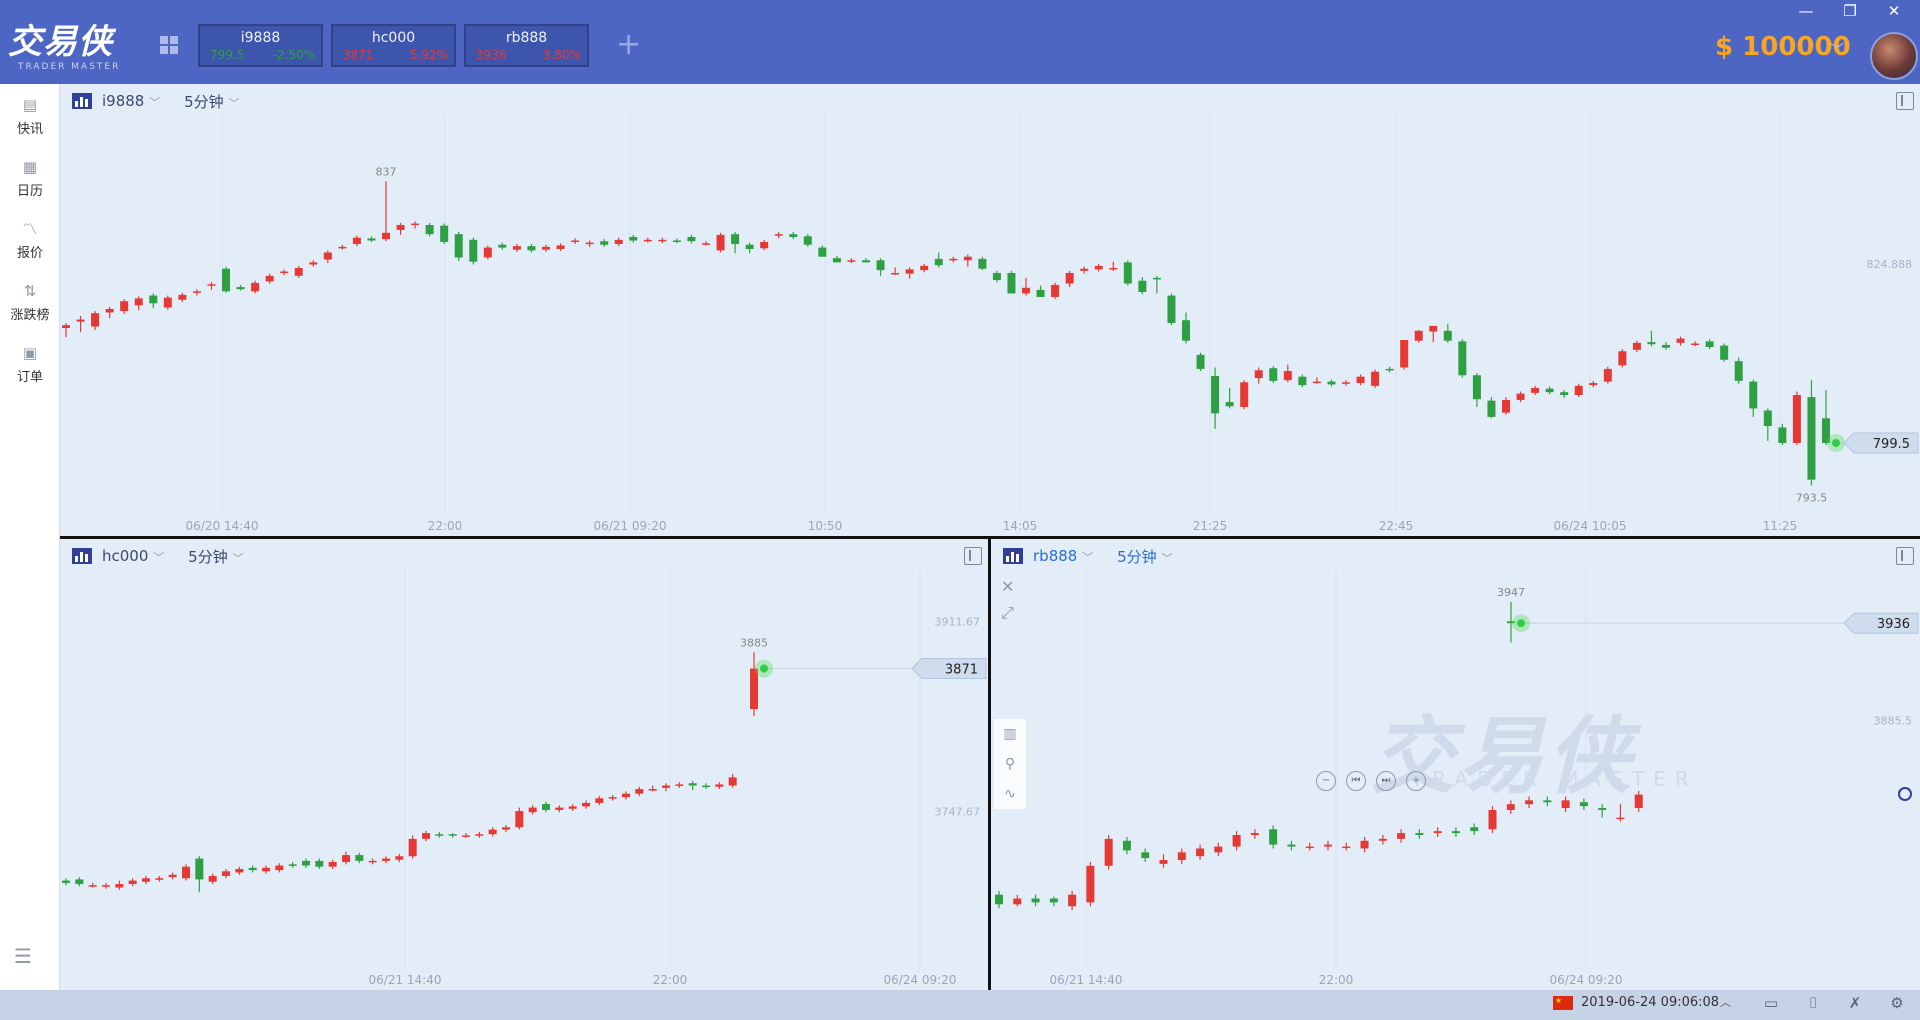  What do you see at coordinates (1855, 1003) in the screenshot?
I see `mute-icon: ✗` at bounding box center [1855, 1003].